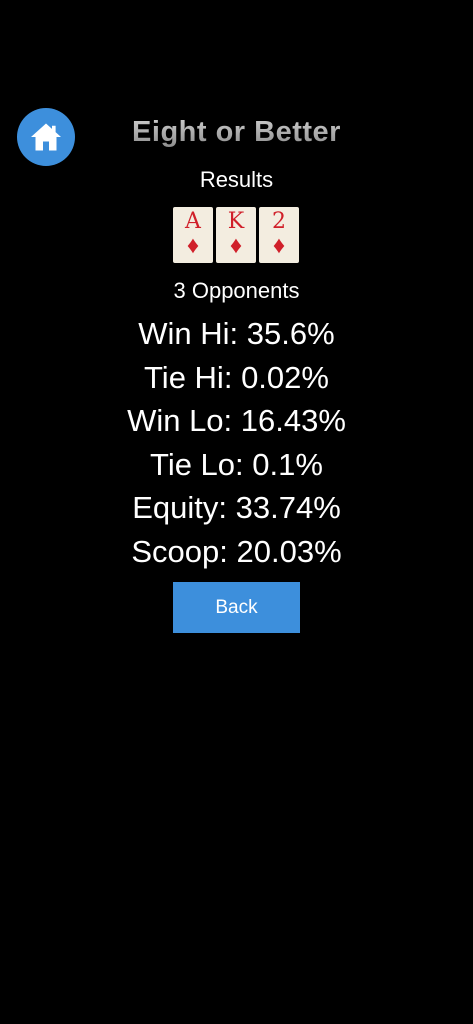 This screenshot has height=1024, width=473. Describe the element at coordinates (279, 221) in the screenshot. I see `card-rank: 2` at that location.